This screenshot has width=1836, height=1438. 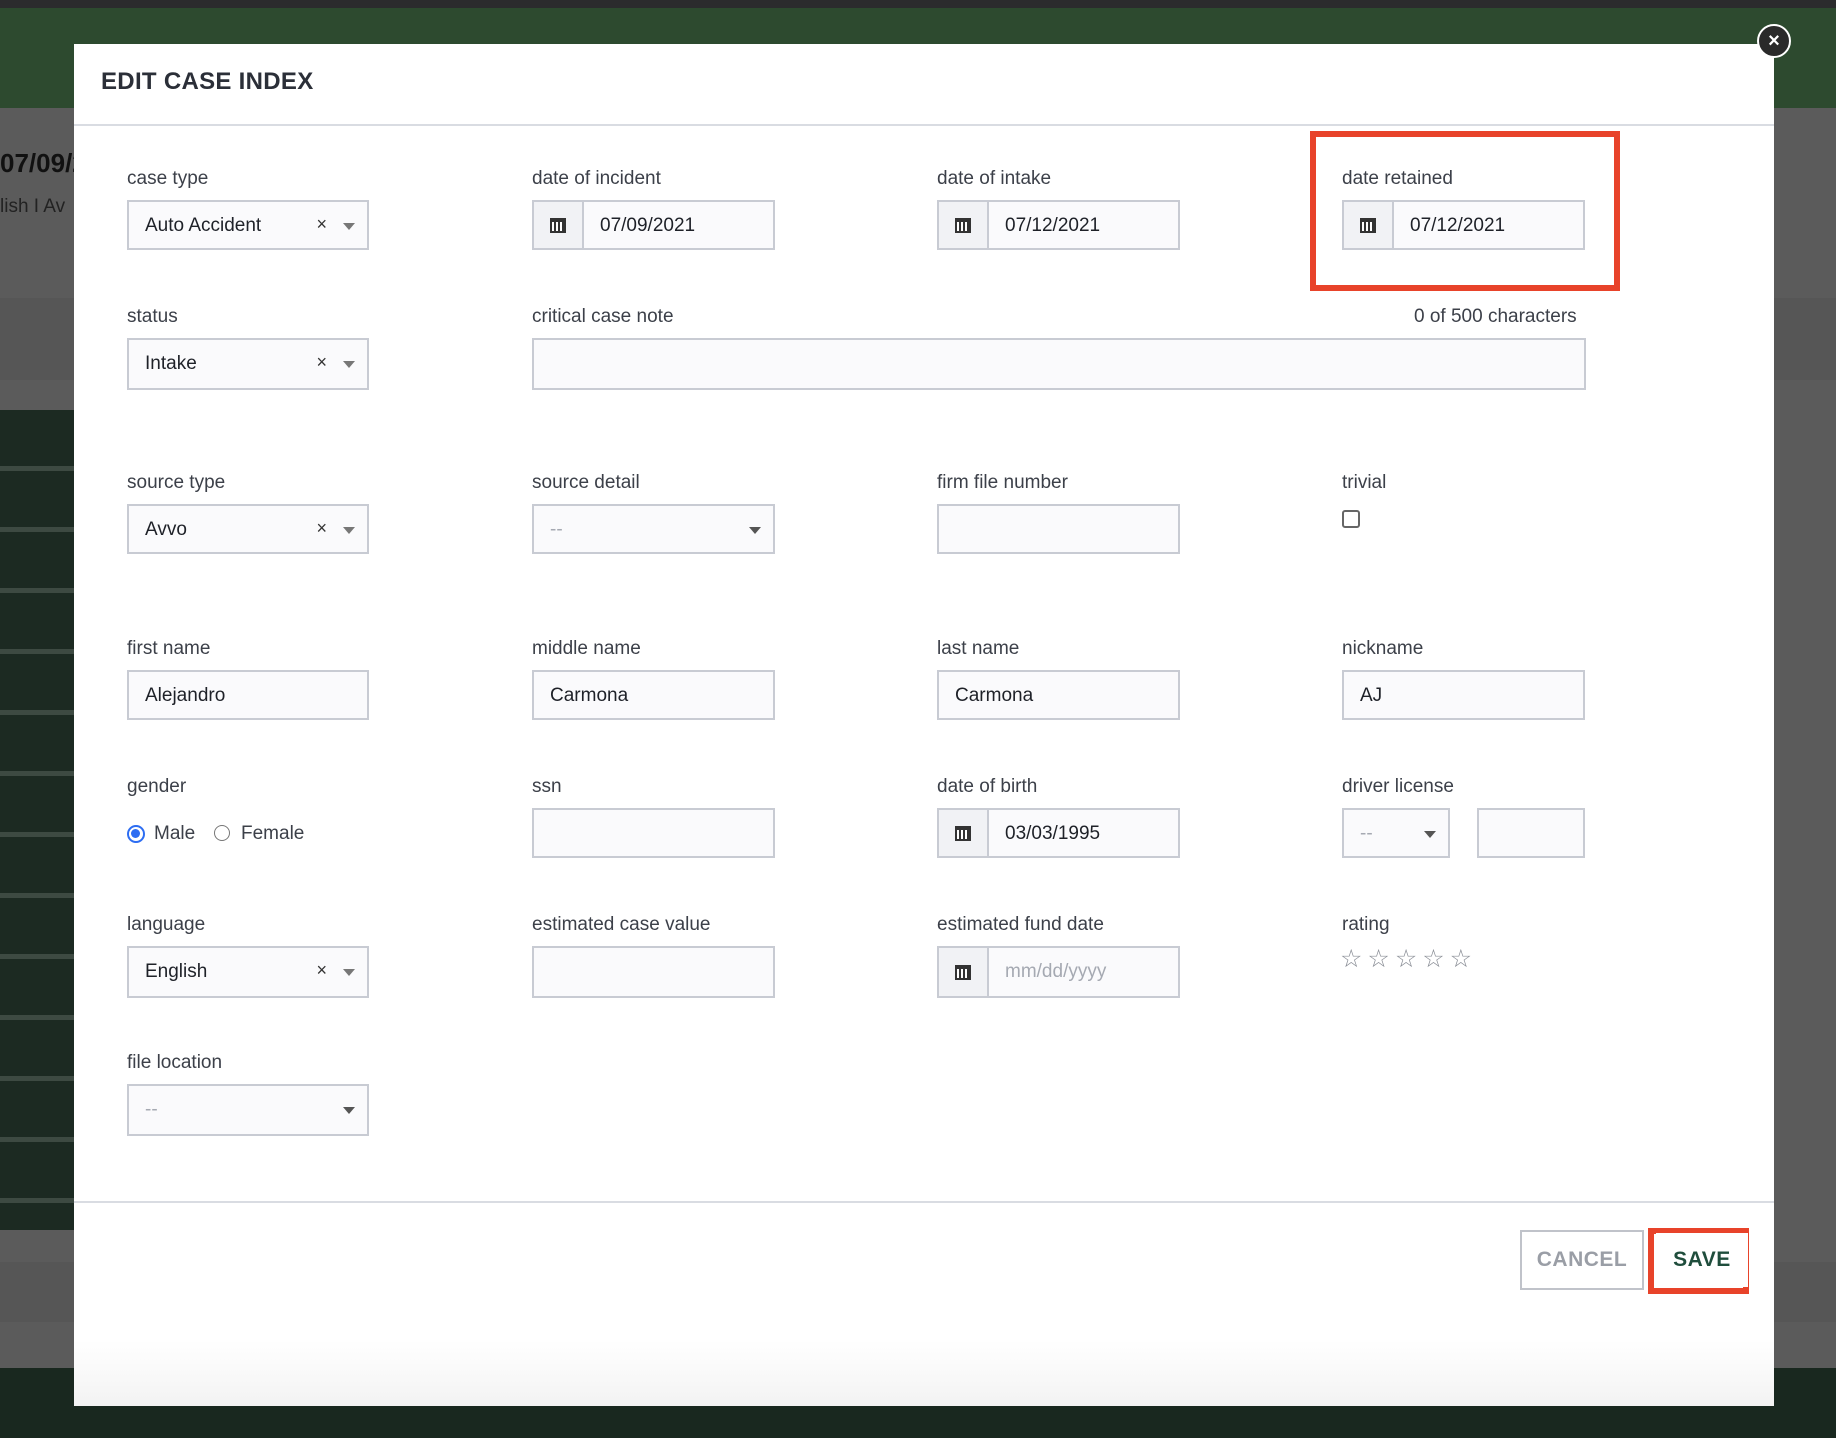 What do you see at coordinates (152, 316) in the screenshot?
I see `status-label: status` at bounding box center [152, 316].